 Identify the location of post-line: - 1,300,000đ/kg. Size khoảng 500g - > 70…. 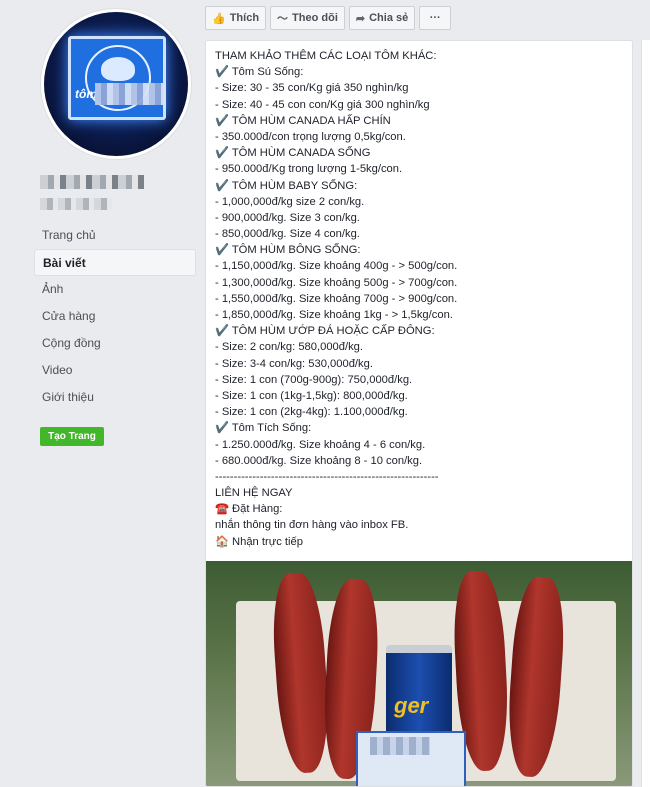
(336, 282).